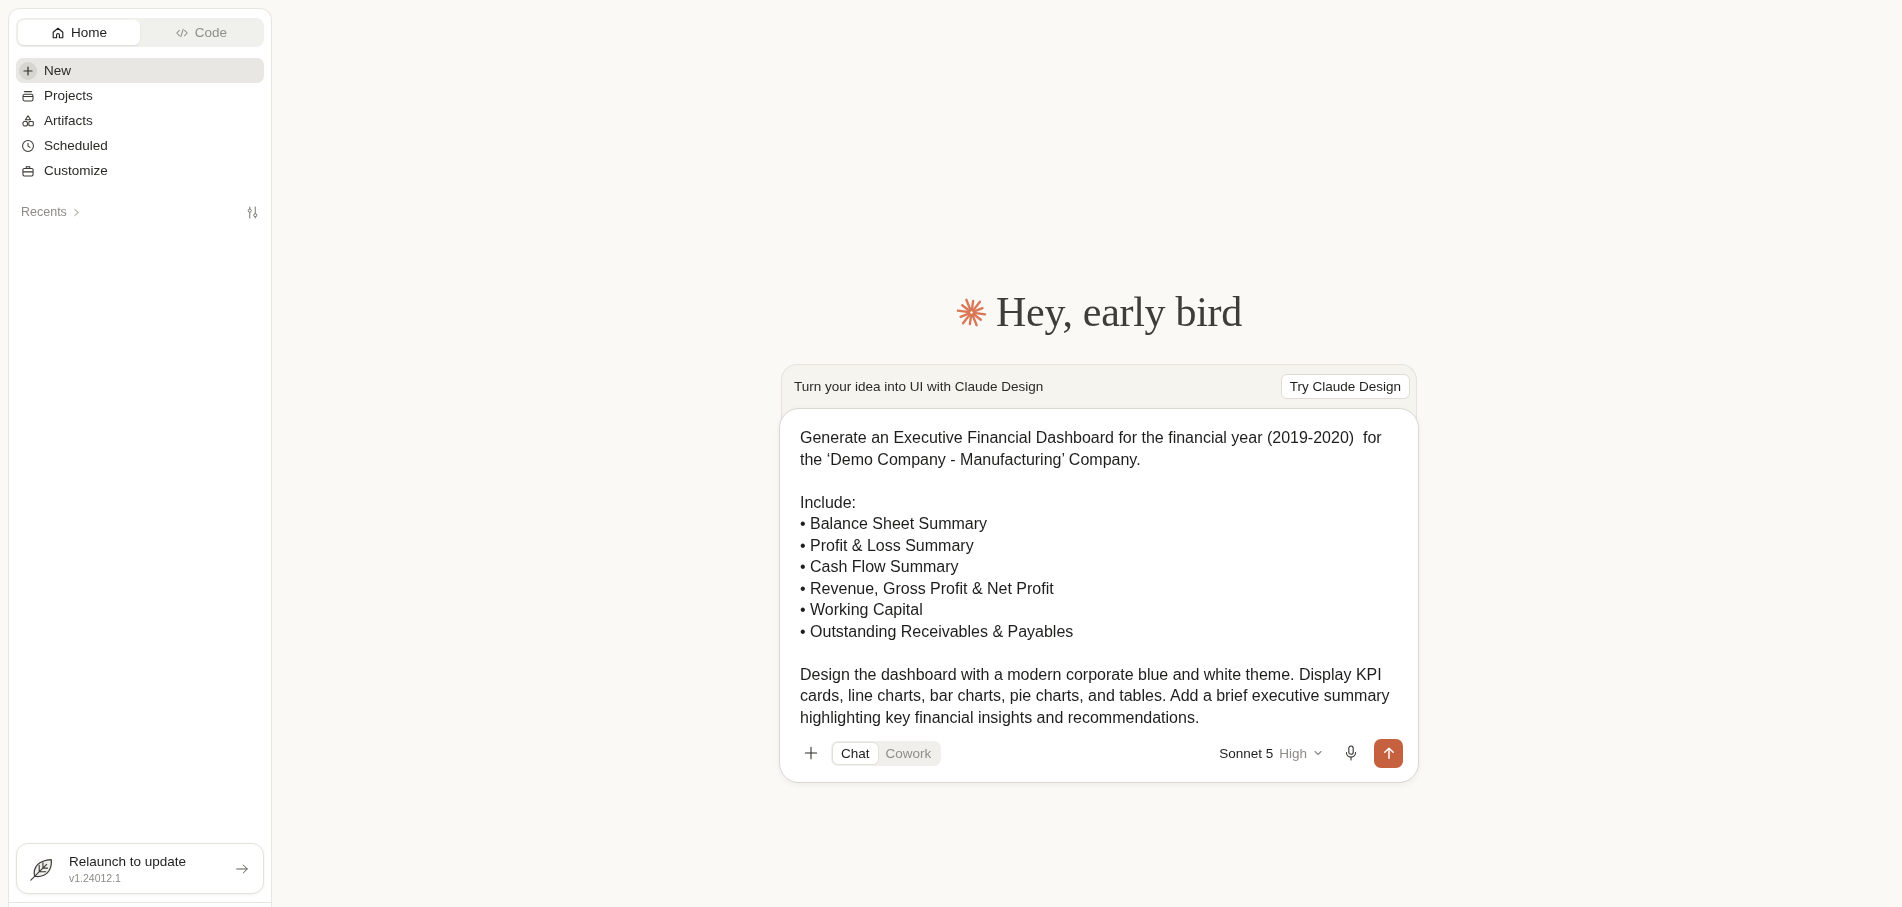  I want to click on arrow-up-icon, so click(1388, 753).